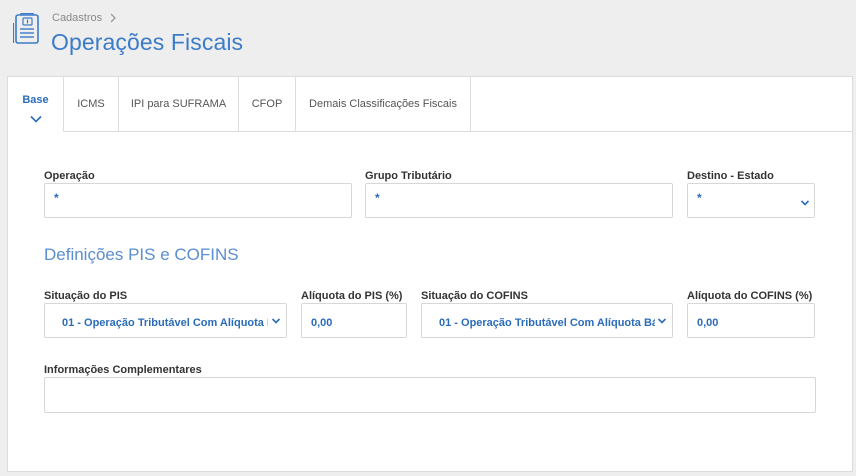  Describe the element at coordinates (474, 296) in the screenshot. I see `situacao-cofins-label: Situação do COFINS` at that location.